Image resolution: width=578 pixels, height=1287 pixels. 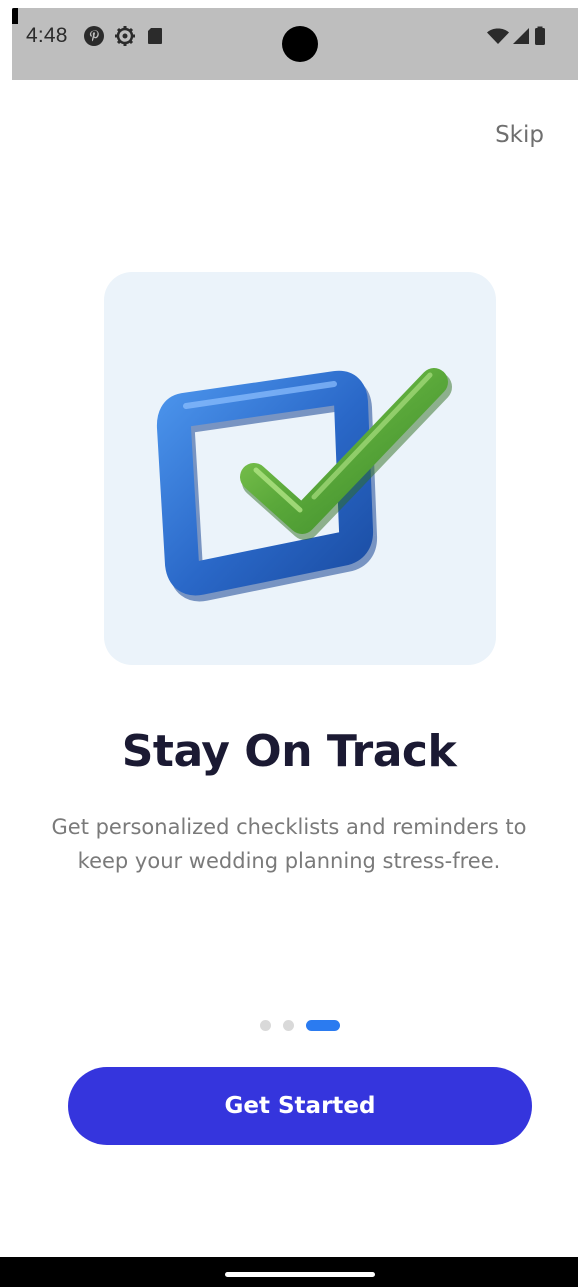 What do you see at coordinates (47, 35) in the screenshot?
I see `status-time: 4:48` at bounding box center [47, 35].